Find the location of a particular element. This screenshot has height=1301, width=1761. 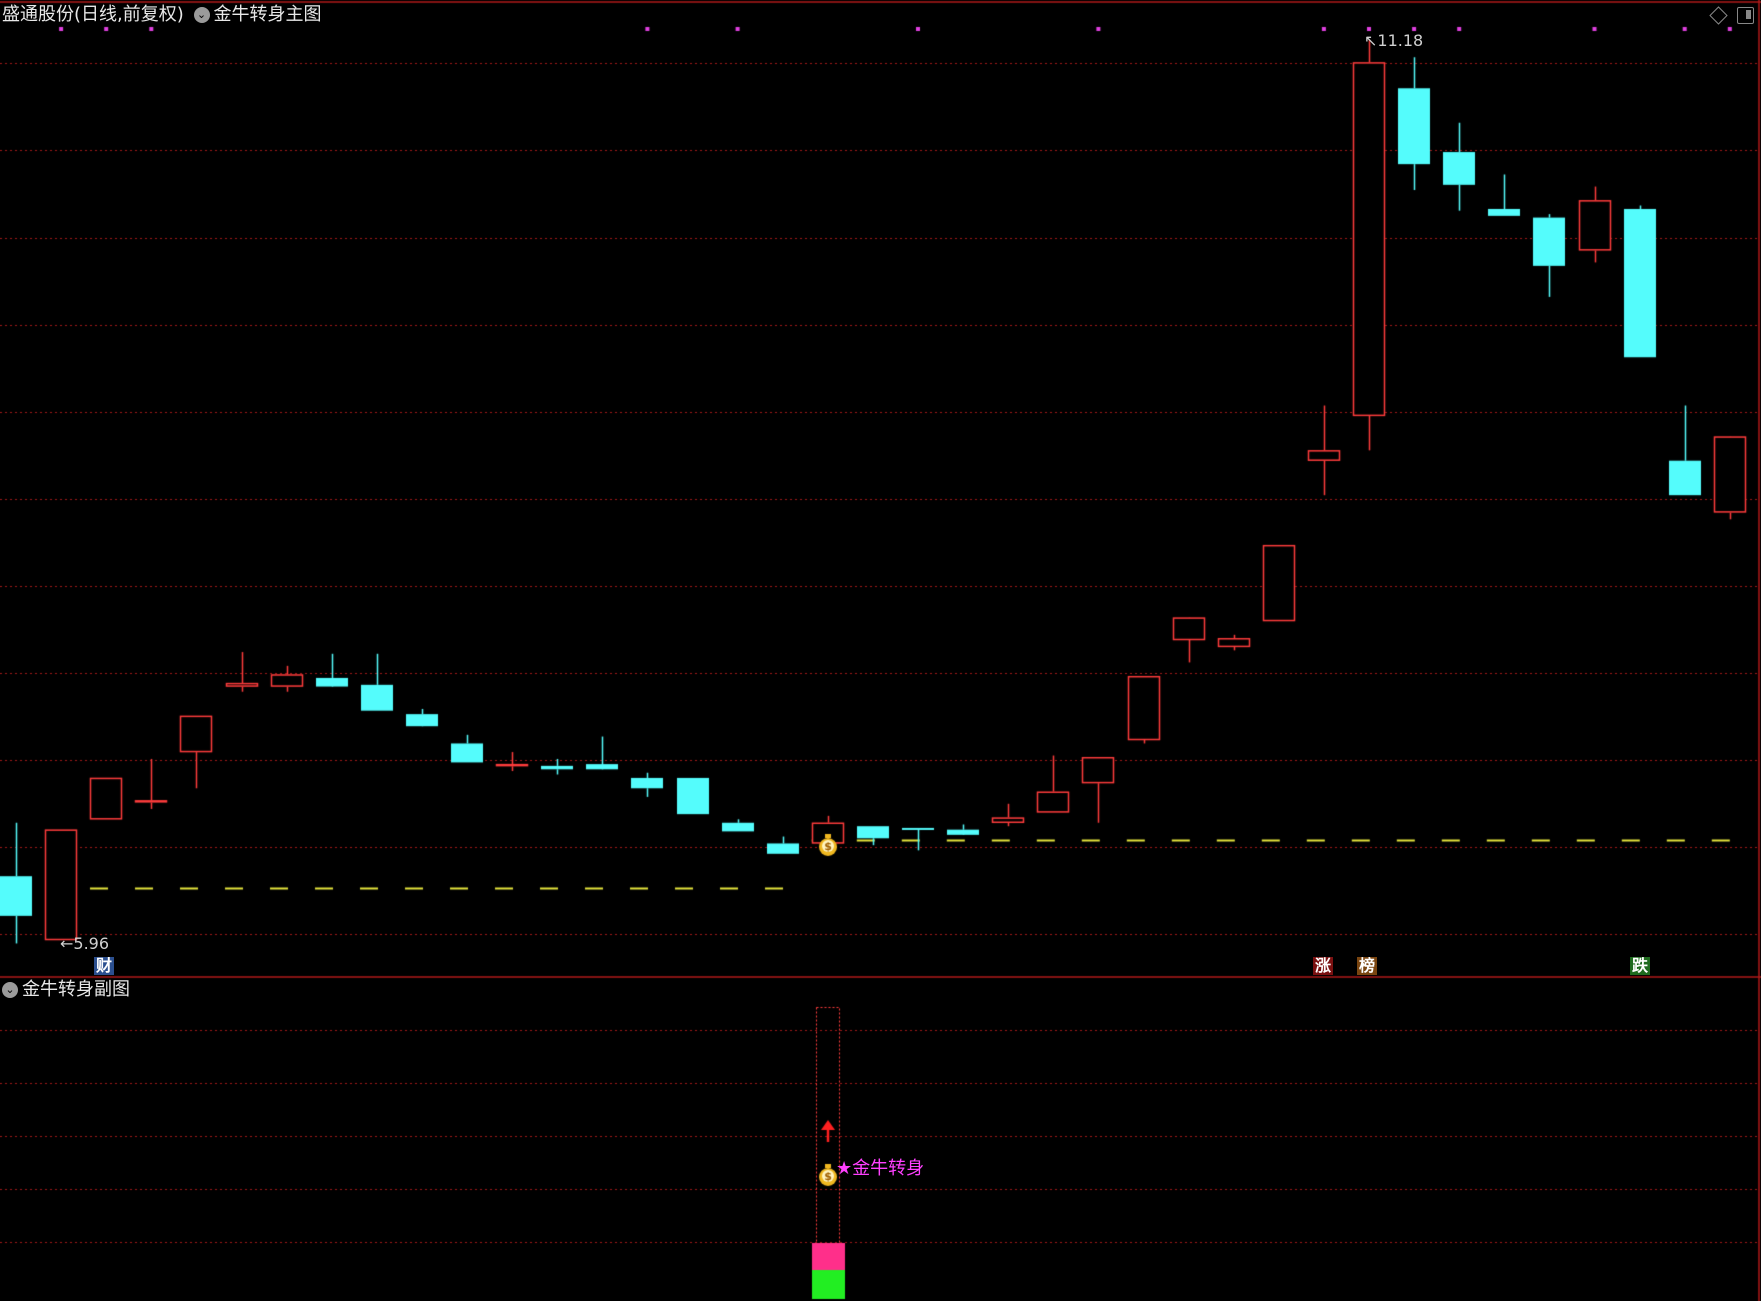

limit-down-event-marker: 跌 is located at coordinates (1640, 966).